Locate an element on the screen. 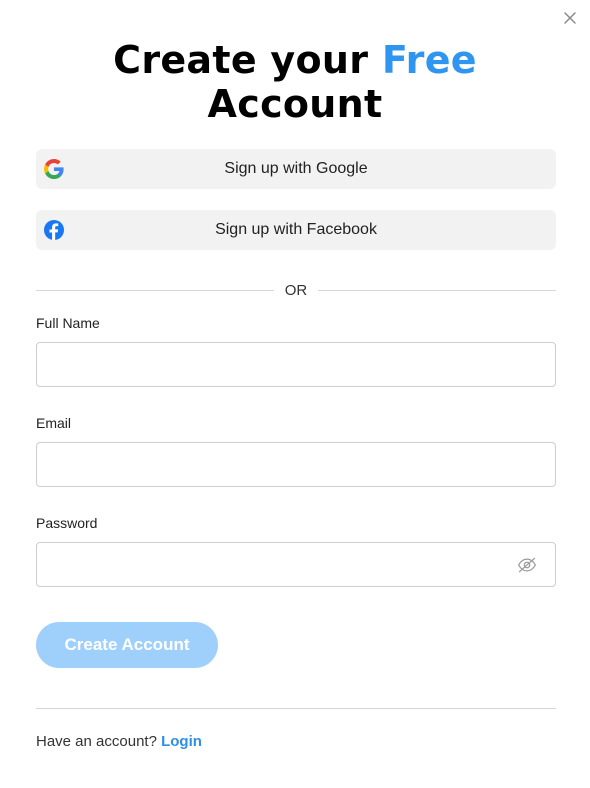 This screenshot has height=788, width=590. close-icon is located at coordinates (570, 18).